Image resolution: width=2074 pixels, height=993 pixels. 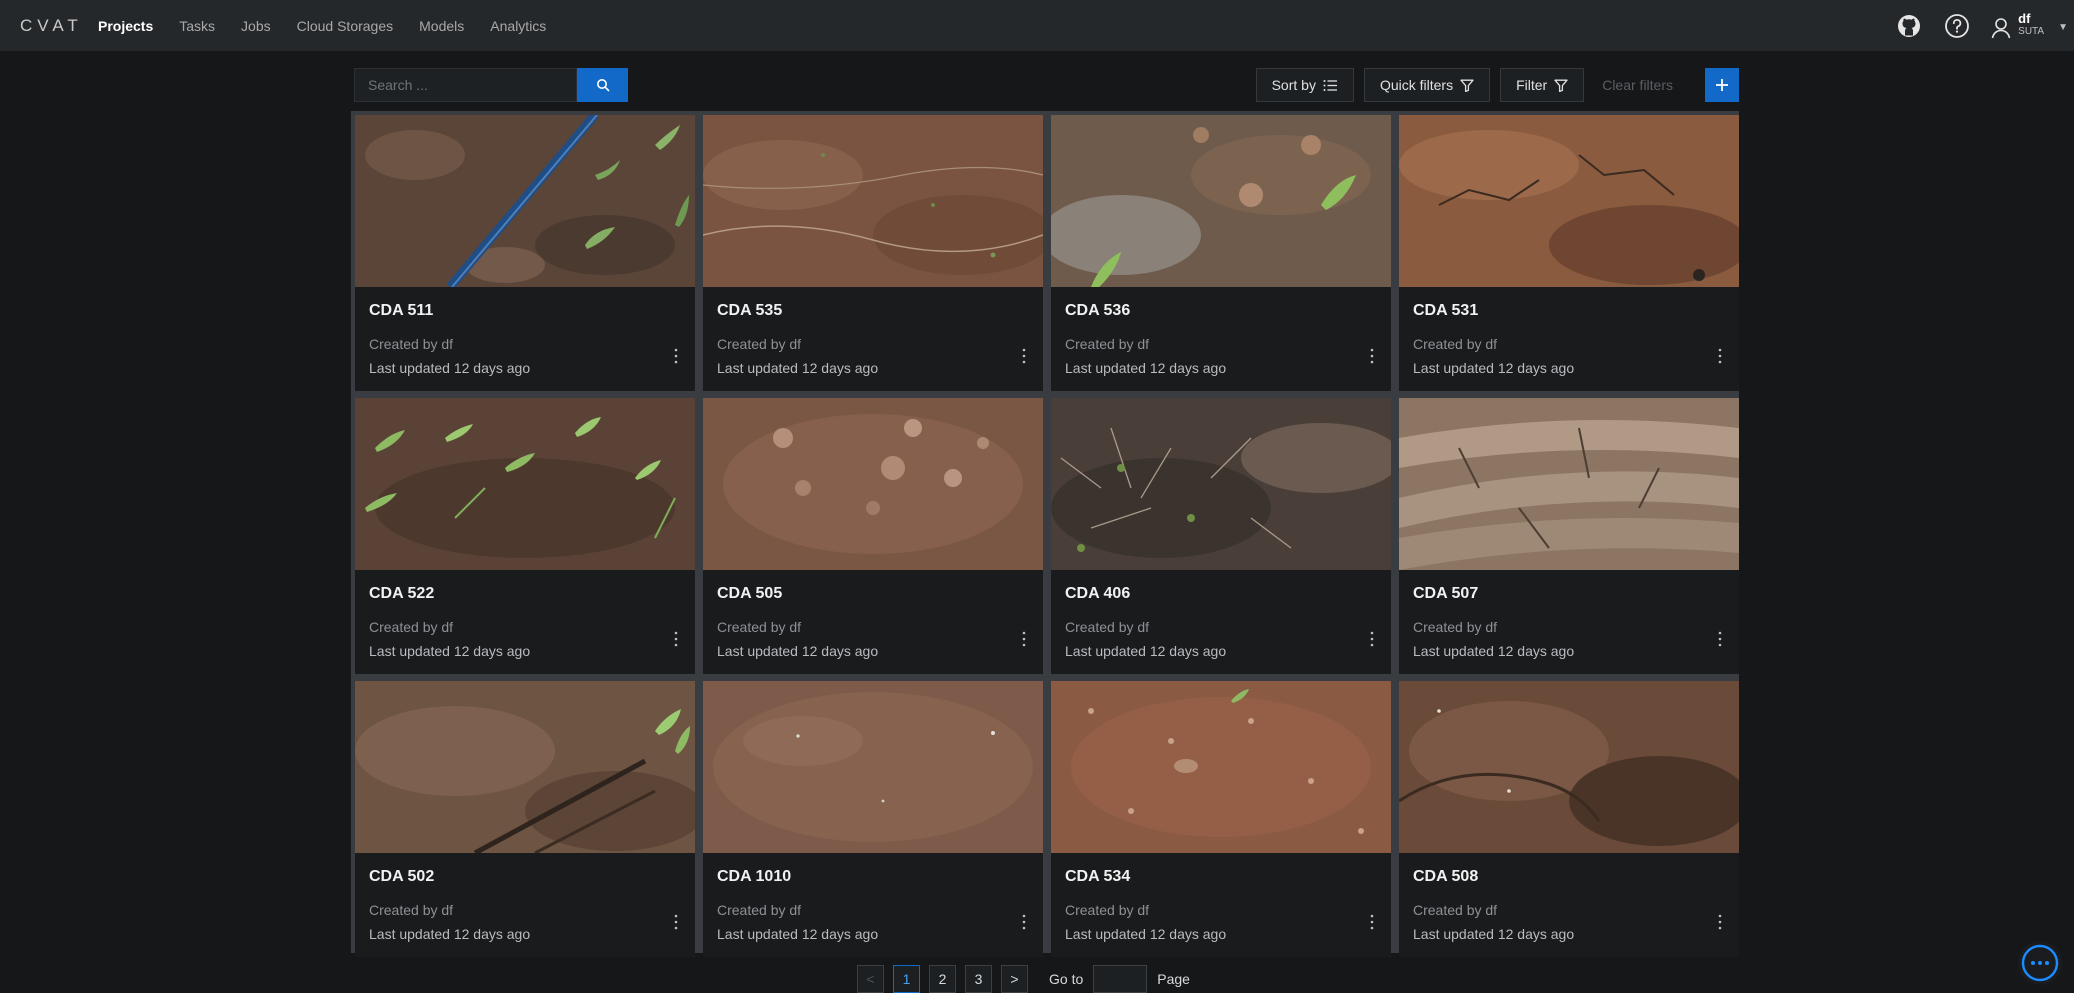 What do you see at coordinates (1330, 85) in the screenshot?
I see `sort-list-icon` at bounding box center [1330, 85].